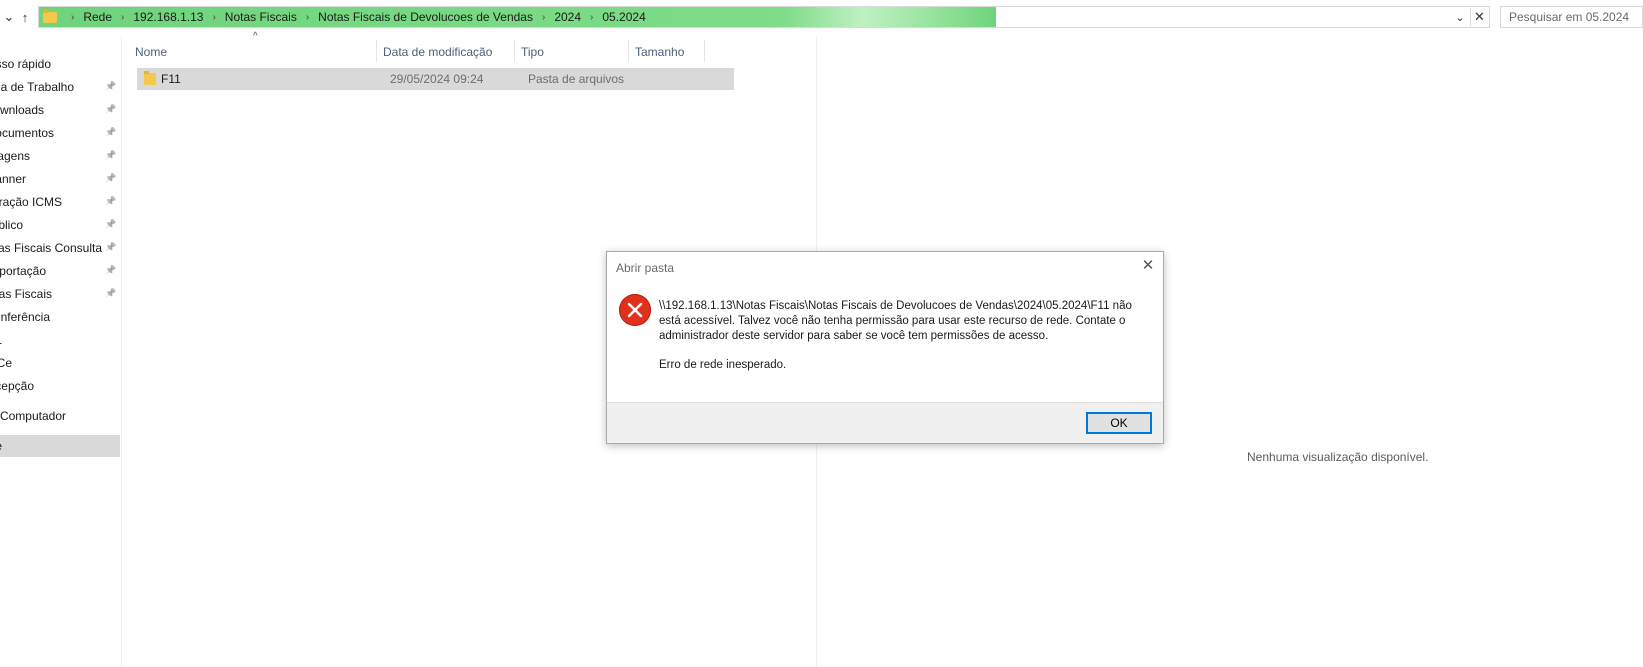  What do you see at coordinates (667, 51) in the screenshot?
I see `column-header-size: Tamanho` at bounding box center [667, 51].